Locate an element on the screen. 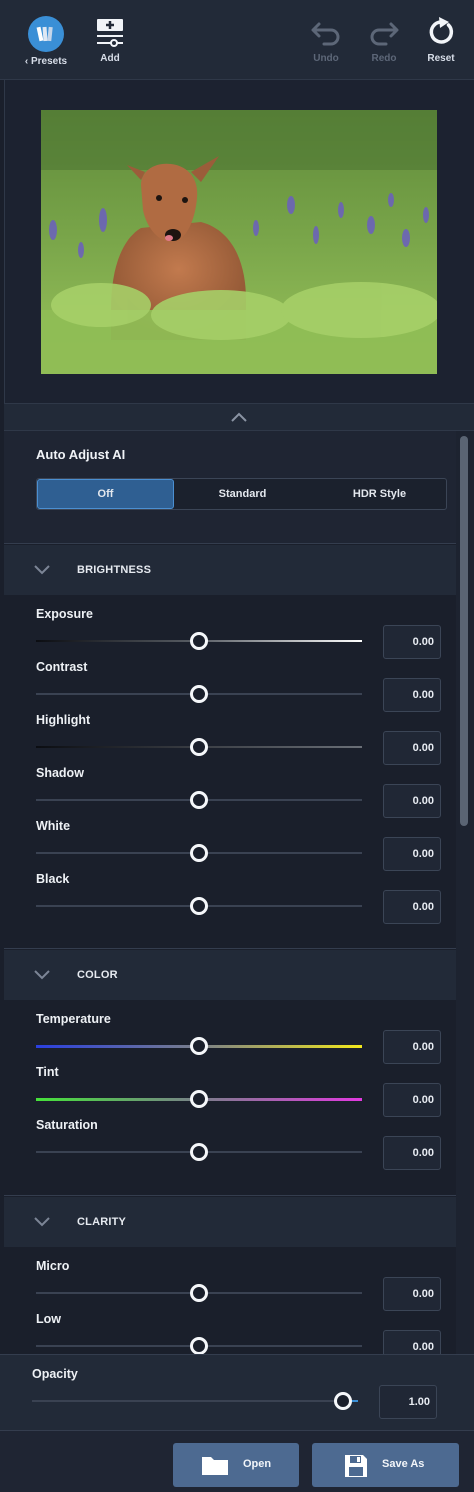  black-label: Black is located at coordinates (53, 879).